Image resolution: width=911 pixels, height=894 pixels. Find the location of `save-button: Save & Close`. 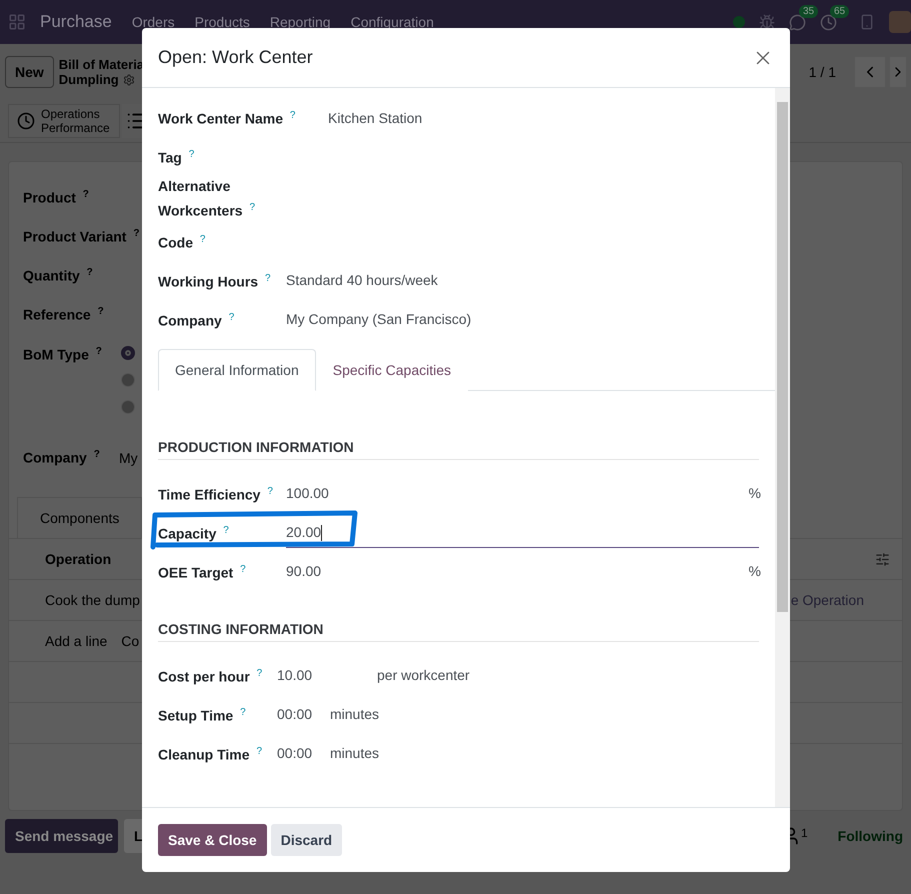

save-button: Save & Close is located at coordinates (212, 840).